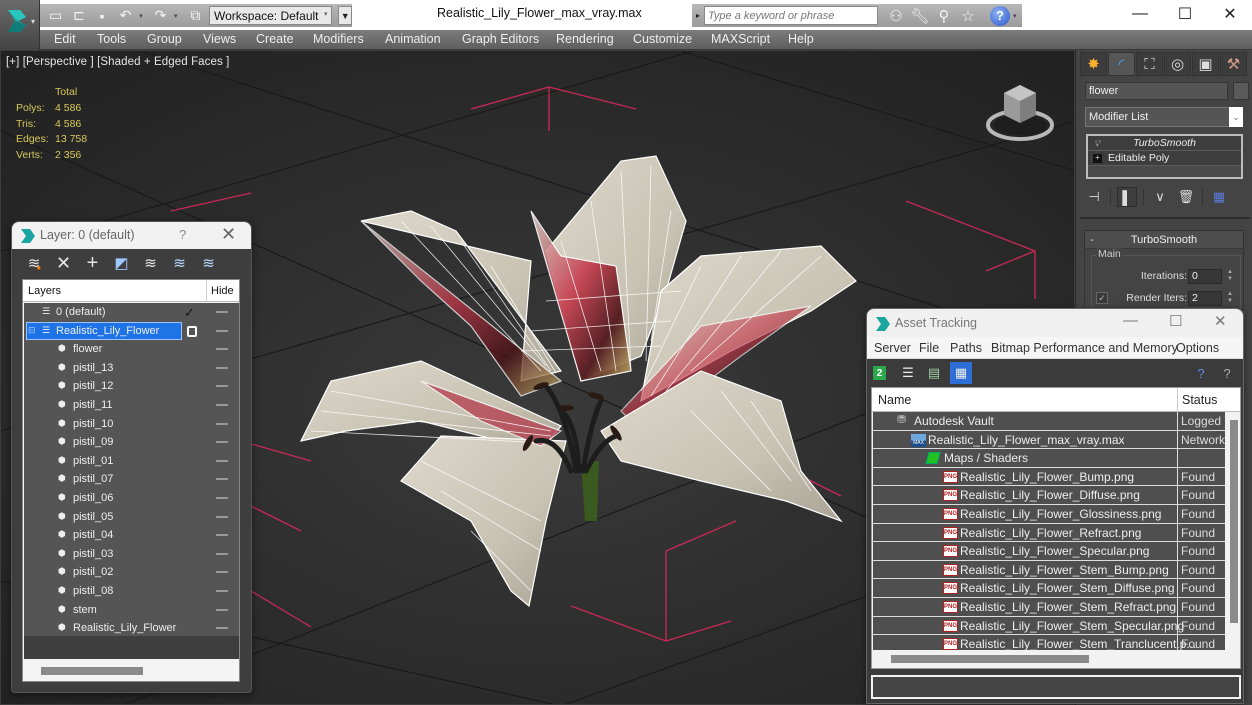  What do you see at coordinates (1241, 91) in the screenshot?
I see `object-color-swatch` at bounding box center [1241, 91].